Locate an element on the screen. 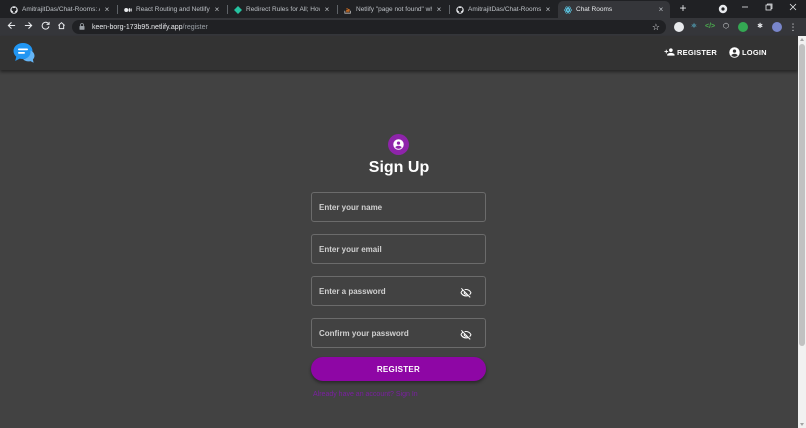 This screenshot has height=428, width=806. green-extension-icon is located at coordinates (743, 27).